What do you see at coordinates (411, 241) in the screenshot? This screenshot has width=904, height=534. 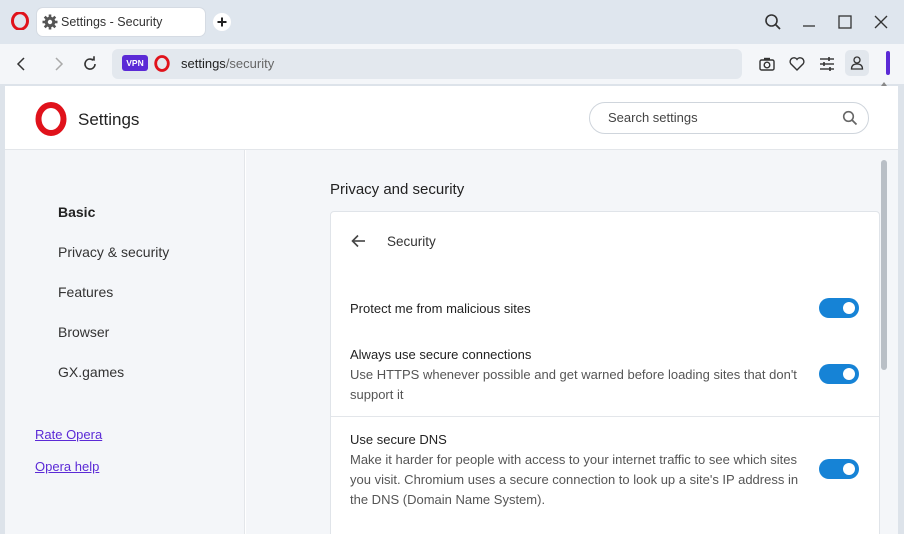 I see `card-title: Security` at bounding box center [411, 241].